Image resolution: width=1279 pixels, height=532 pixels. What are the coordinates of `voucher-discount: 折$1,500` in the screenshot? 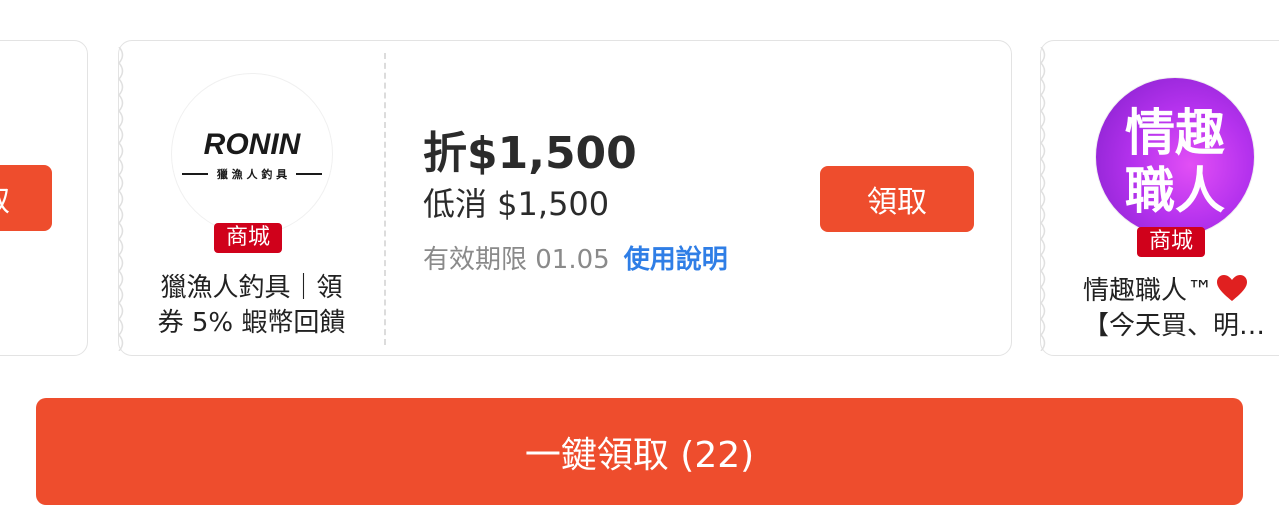 It's located at (530, 153).